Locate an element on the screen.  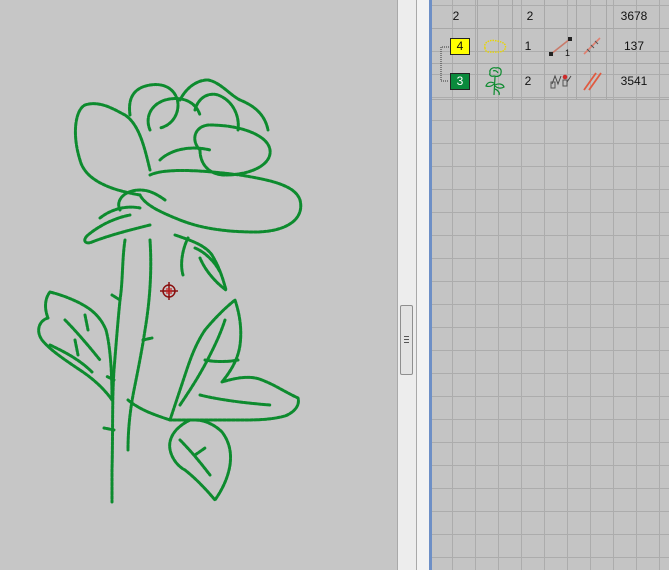
color-swatch: 4 is located at coordinates (460, 46).